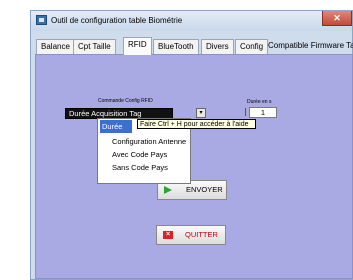 Image resolution: width=353 pixels, height=280 pixels. Describe the element at coordinates (144, 167) in the screenshot. I see `dropdown-item-sans-code-pays: Sans Code Pays` at that location.